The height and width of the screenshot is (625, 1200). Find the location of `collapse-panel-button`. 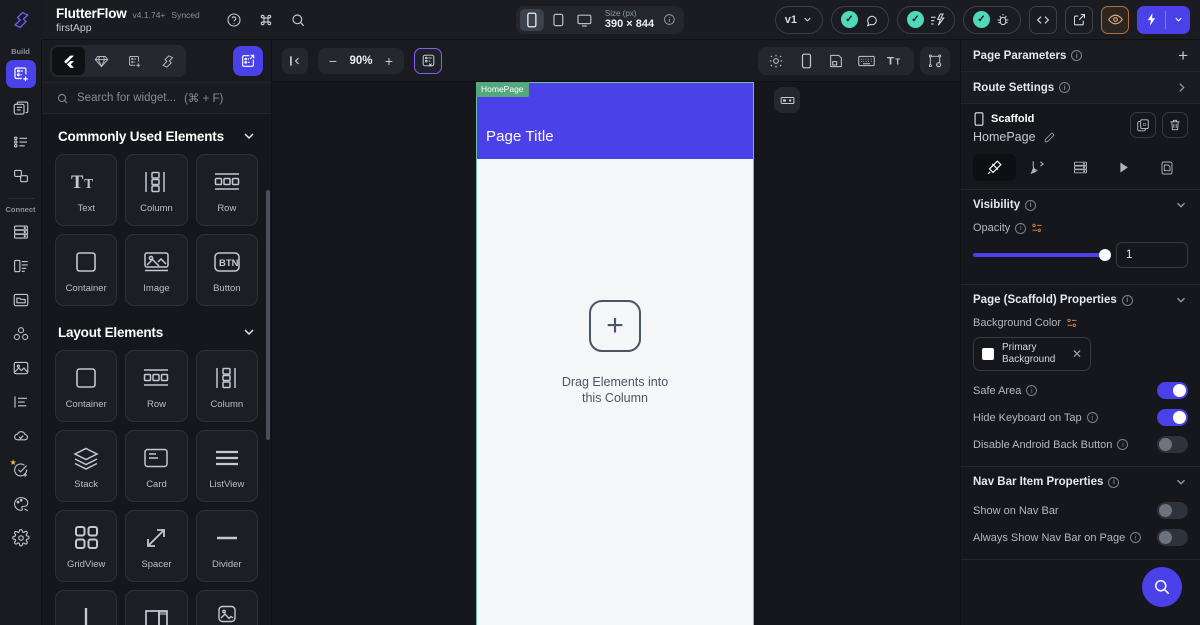

collapse-panel-button is located at coordinates (295, 60).